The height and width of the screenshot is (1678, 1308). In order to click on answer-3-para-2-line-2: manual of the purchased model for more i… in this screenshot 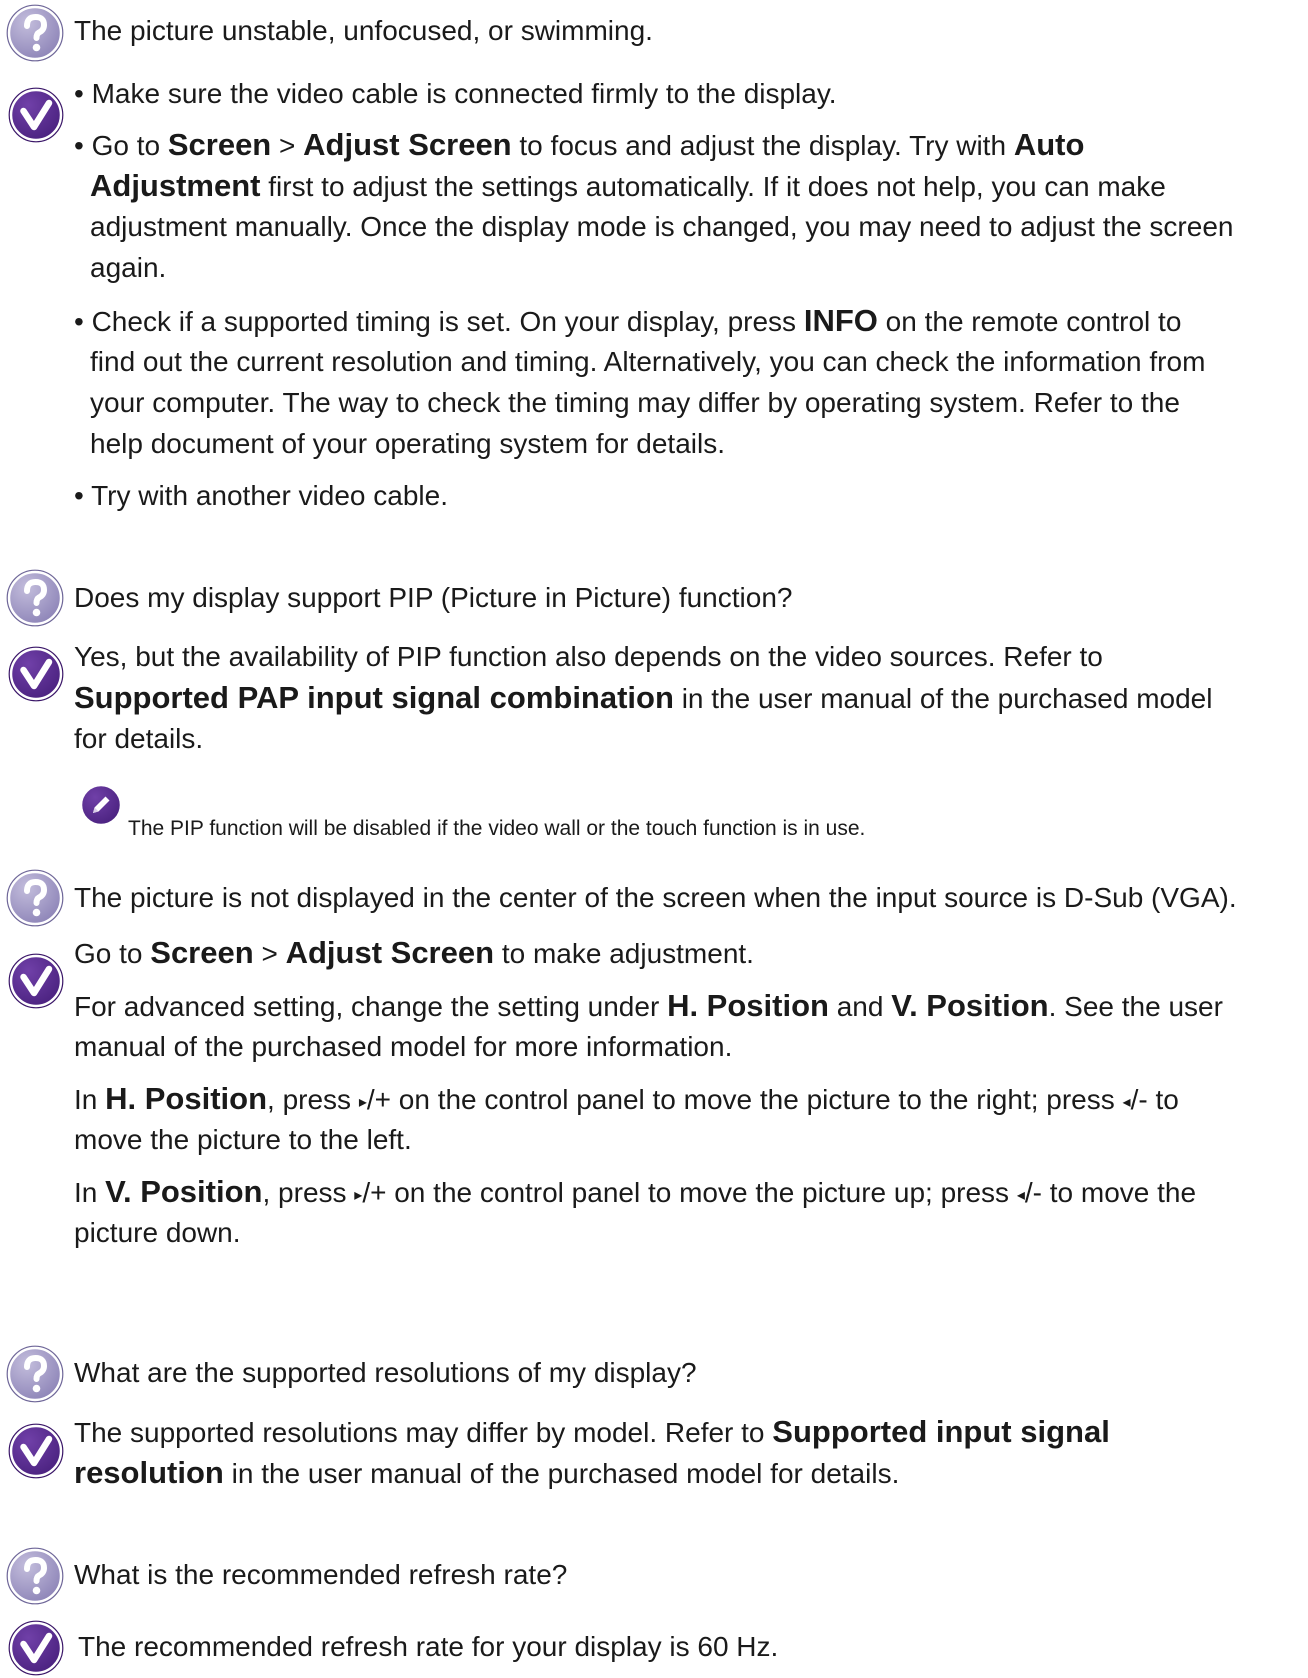, I will do `click(403, 1046)`.